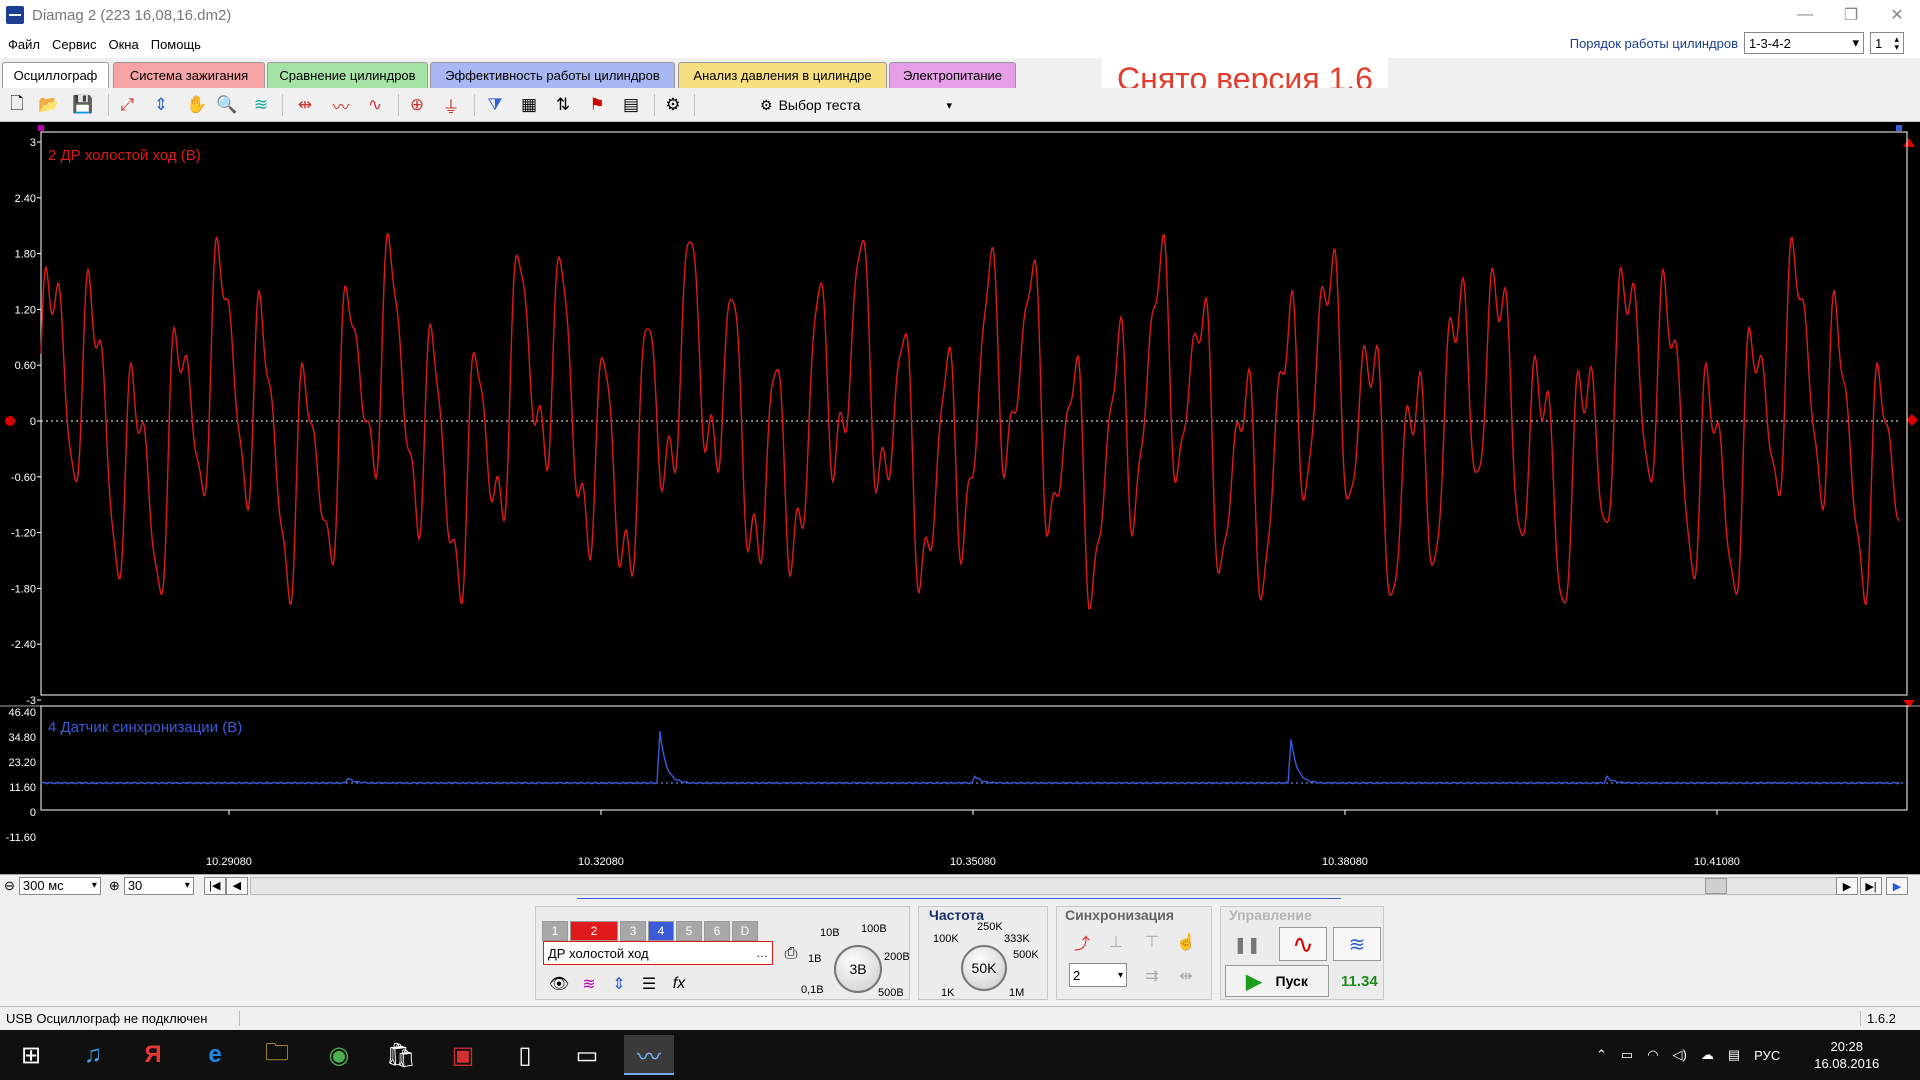 The image size is (1920, 1080). I want to click on tab-power-supply: Электропитание, so click(952, 75).